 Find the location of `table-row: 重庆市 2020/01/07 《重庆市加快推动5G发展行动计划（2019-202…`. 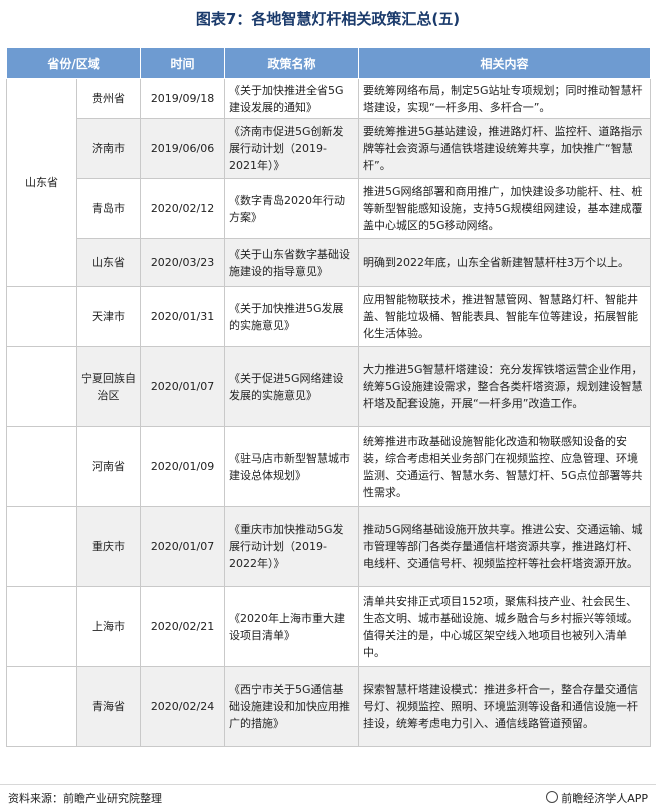

table-row: 重庆市 2020/01/07 《重庆市加快推动5G发展行动计划（2019-202… is located at coordinates (329, 546).